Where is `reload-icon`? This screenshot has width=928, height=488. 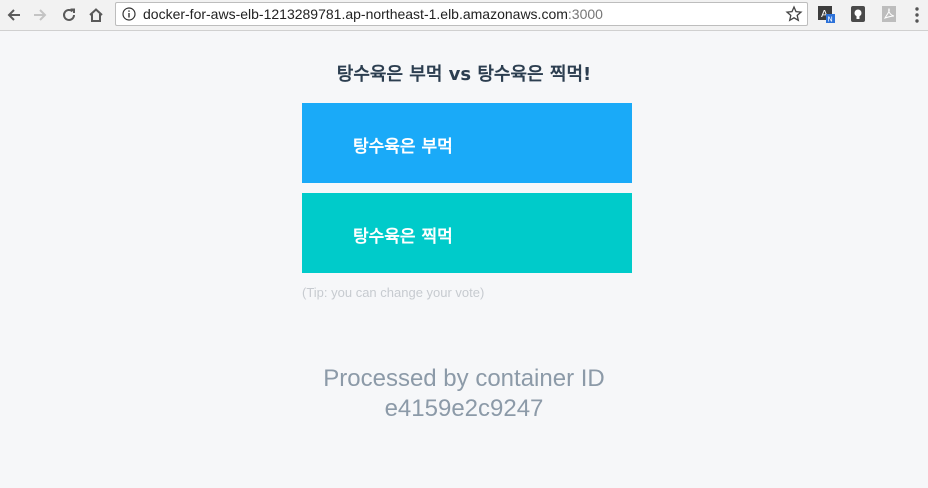
reload-icon is located at coordinates (69, 14).